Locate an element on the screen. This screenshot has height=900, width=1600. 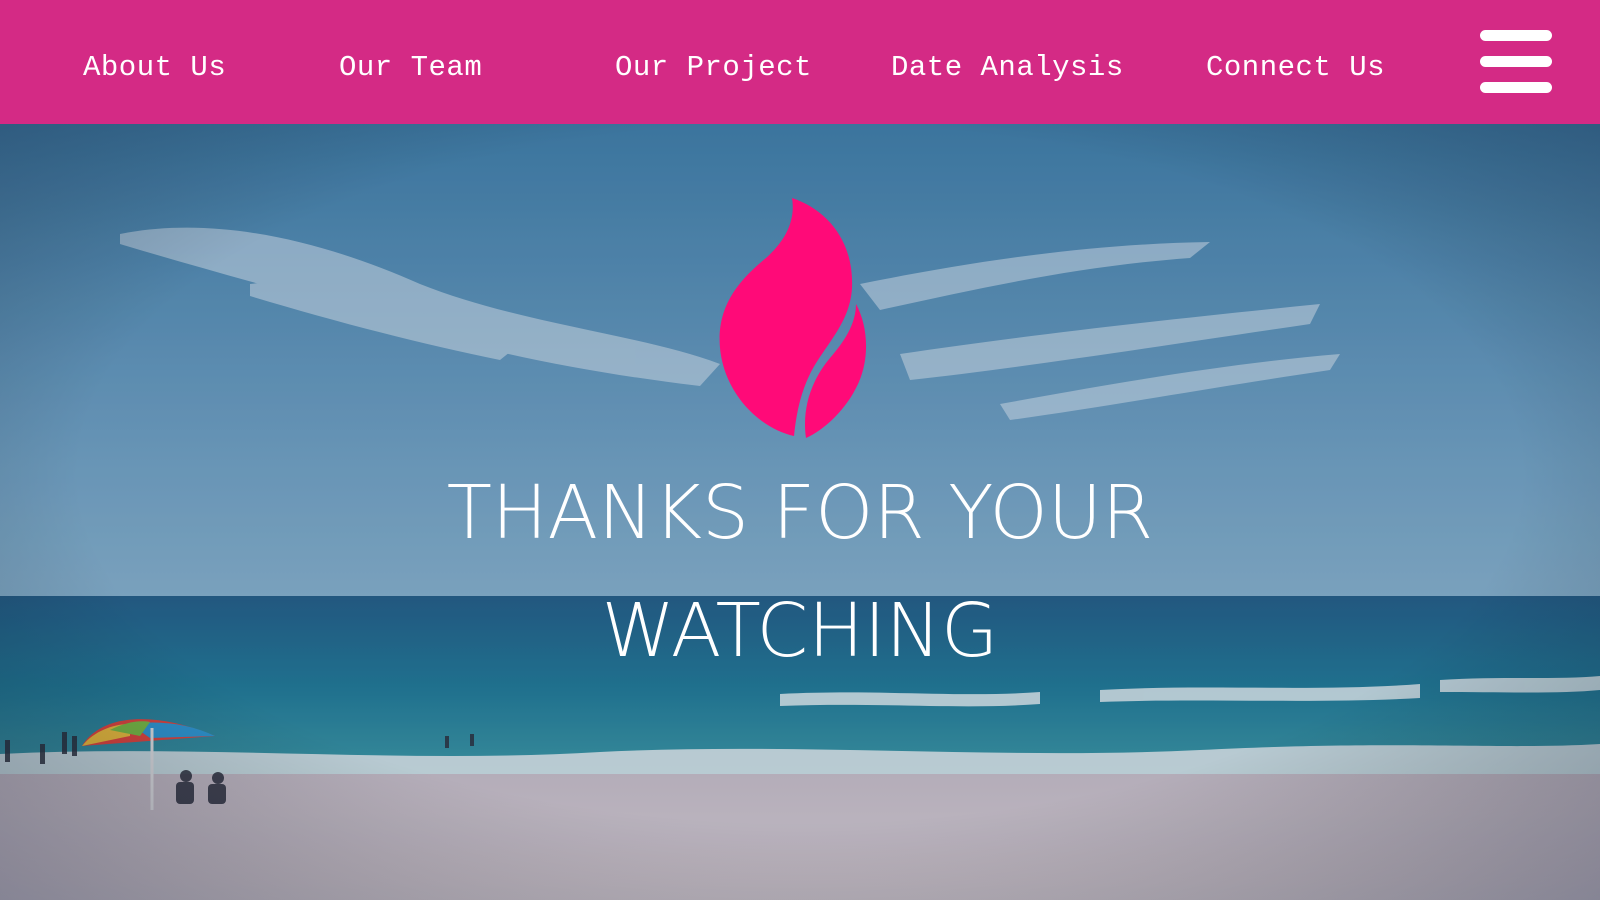
nav-item-our-team: Our Team is located at coordinates (410, 68).